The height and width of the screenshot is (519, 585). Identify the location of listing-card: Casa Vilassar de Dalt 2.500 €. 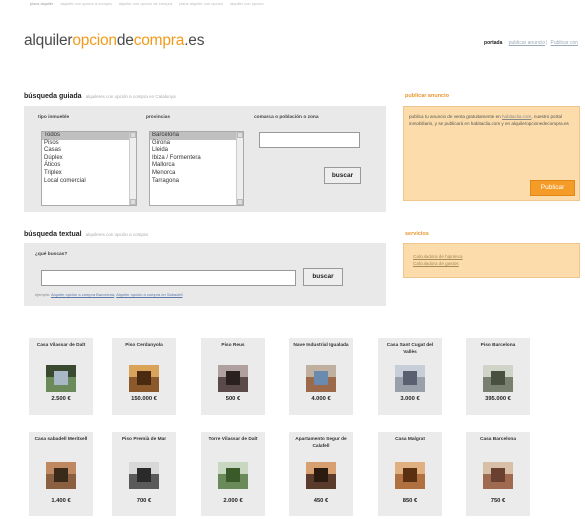
(61, 376).